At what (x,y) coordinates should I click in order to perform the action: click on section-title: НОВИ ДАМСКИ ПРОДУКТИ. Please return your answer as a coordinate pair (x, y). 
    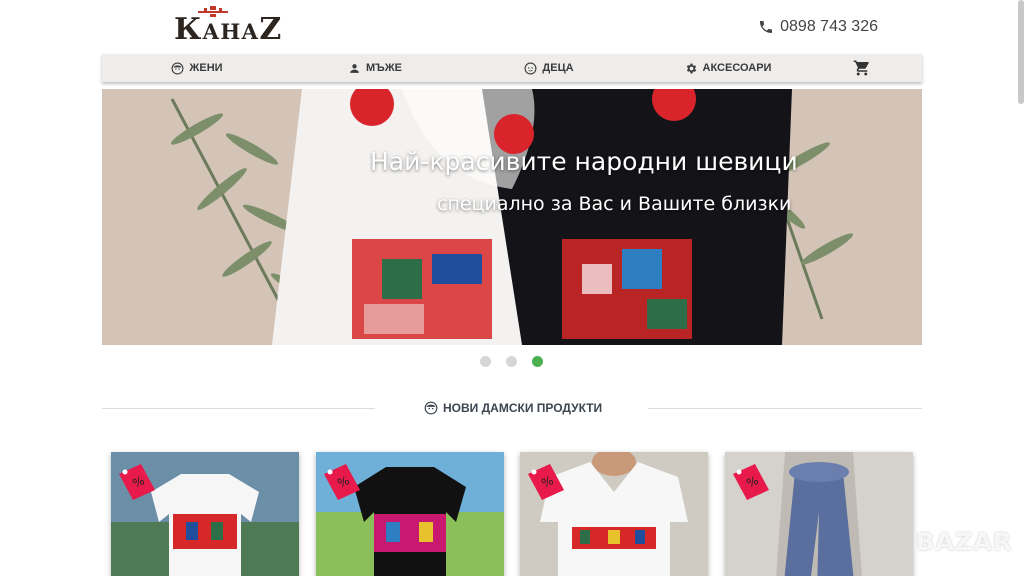
    Looking at the image, I should click on (513, 408).